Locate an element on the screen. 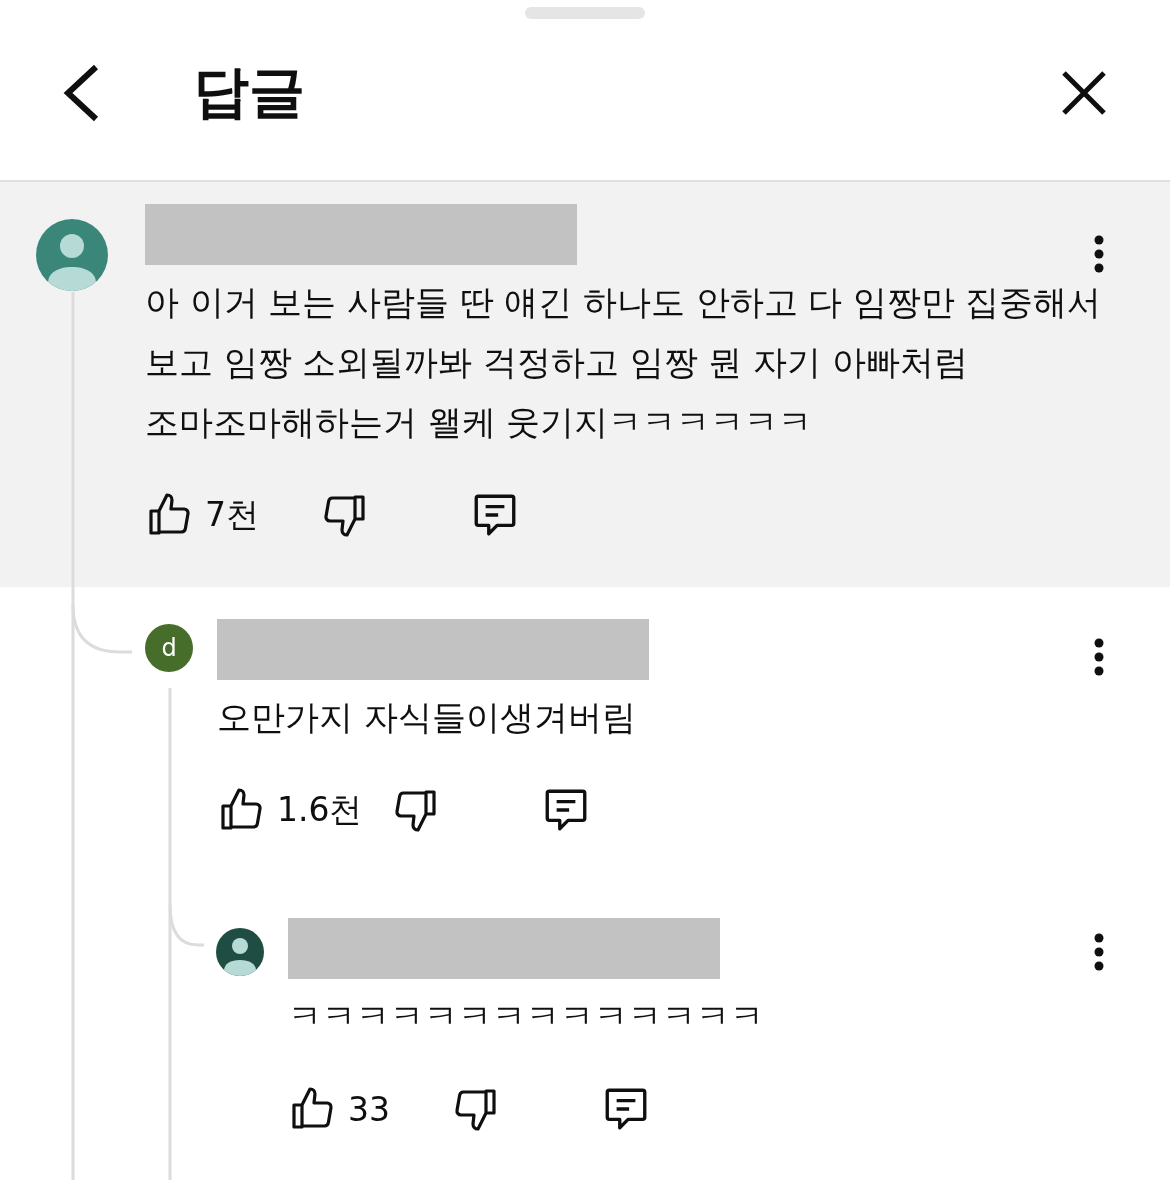  like-count: 33 is located at coordinates (369, 1109).